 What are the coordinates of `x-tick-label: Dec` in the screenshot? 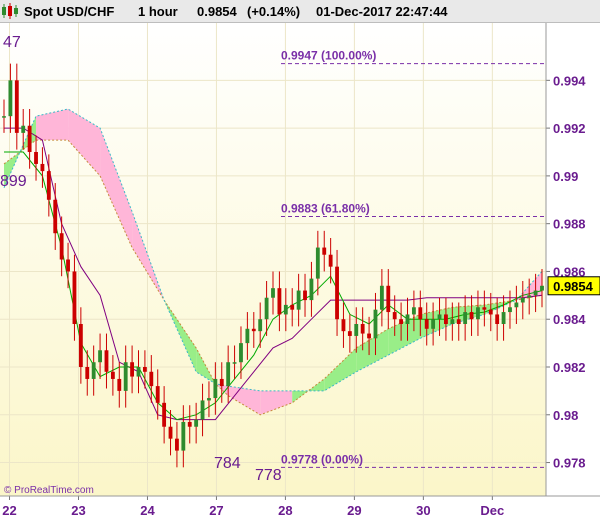 It's located at (492, 510).